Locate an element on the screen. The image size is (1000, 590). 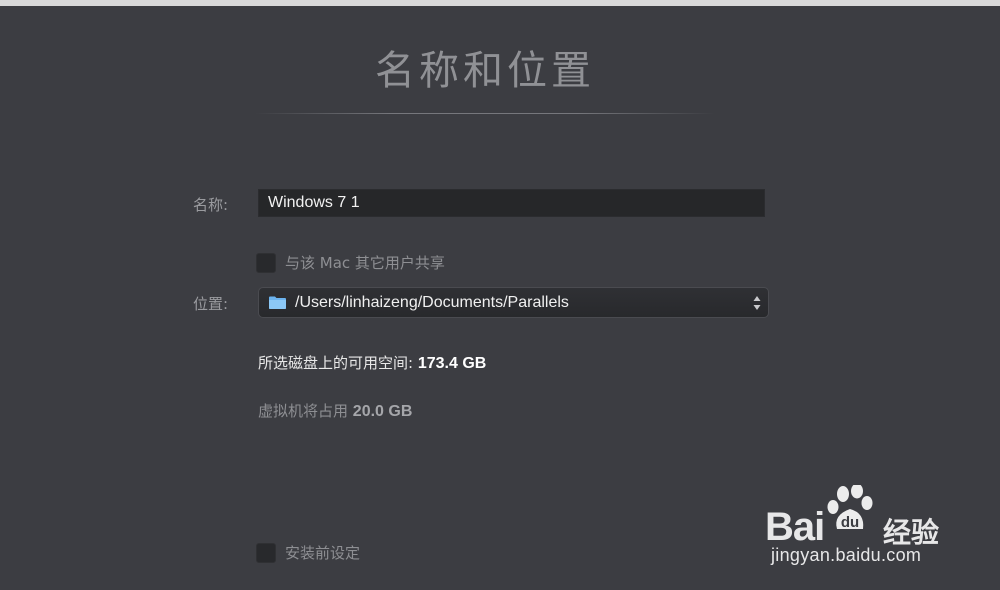
vm-usage-value: 20.0 GB is located at coordinates (382, 411).